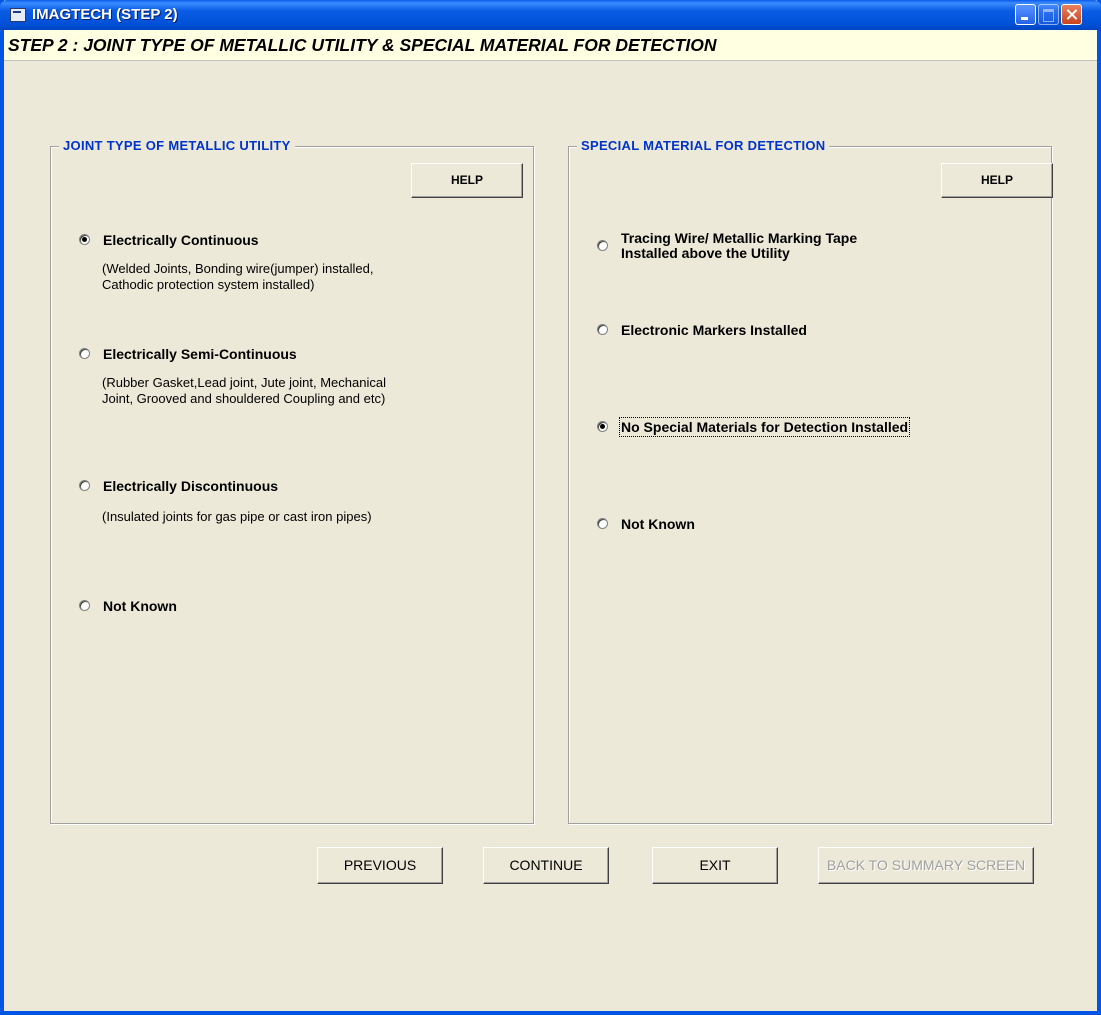 This screenshot has width=1101, height=1015. Describe the element at coordinates (1048, 14) in the screenshot. I see `maximize-button` at that location.